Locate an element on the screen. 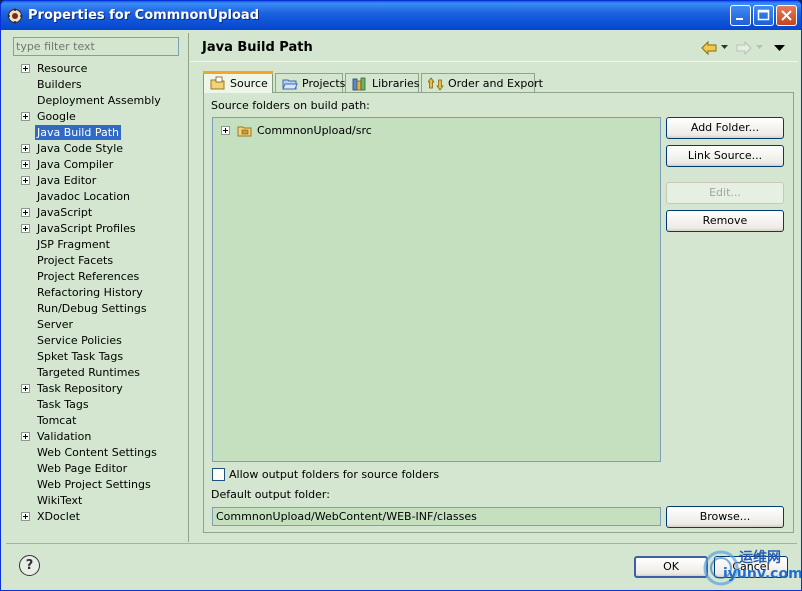 The image size is (802, 591). source-folder-label: CommnonUpload/src is located at coordinates (314, 130).